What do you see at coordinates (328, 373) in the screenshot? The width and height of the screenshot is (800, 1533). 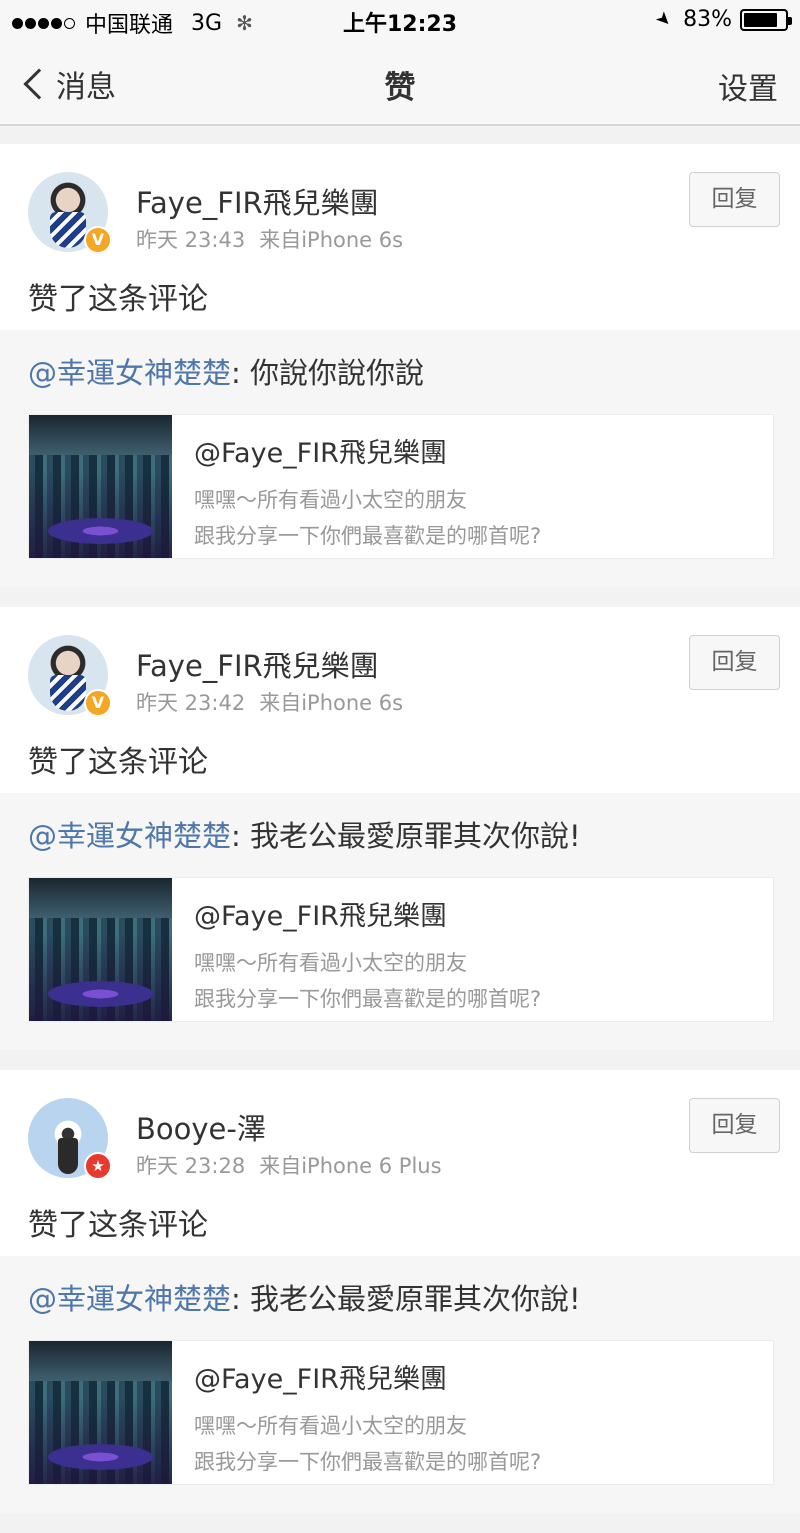 I see `comment-content: : 你說你說你說` at bounding box center [328, 373].